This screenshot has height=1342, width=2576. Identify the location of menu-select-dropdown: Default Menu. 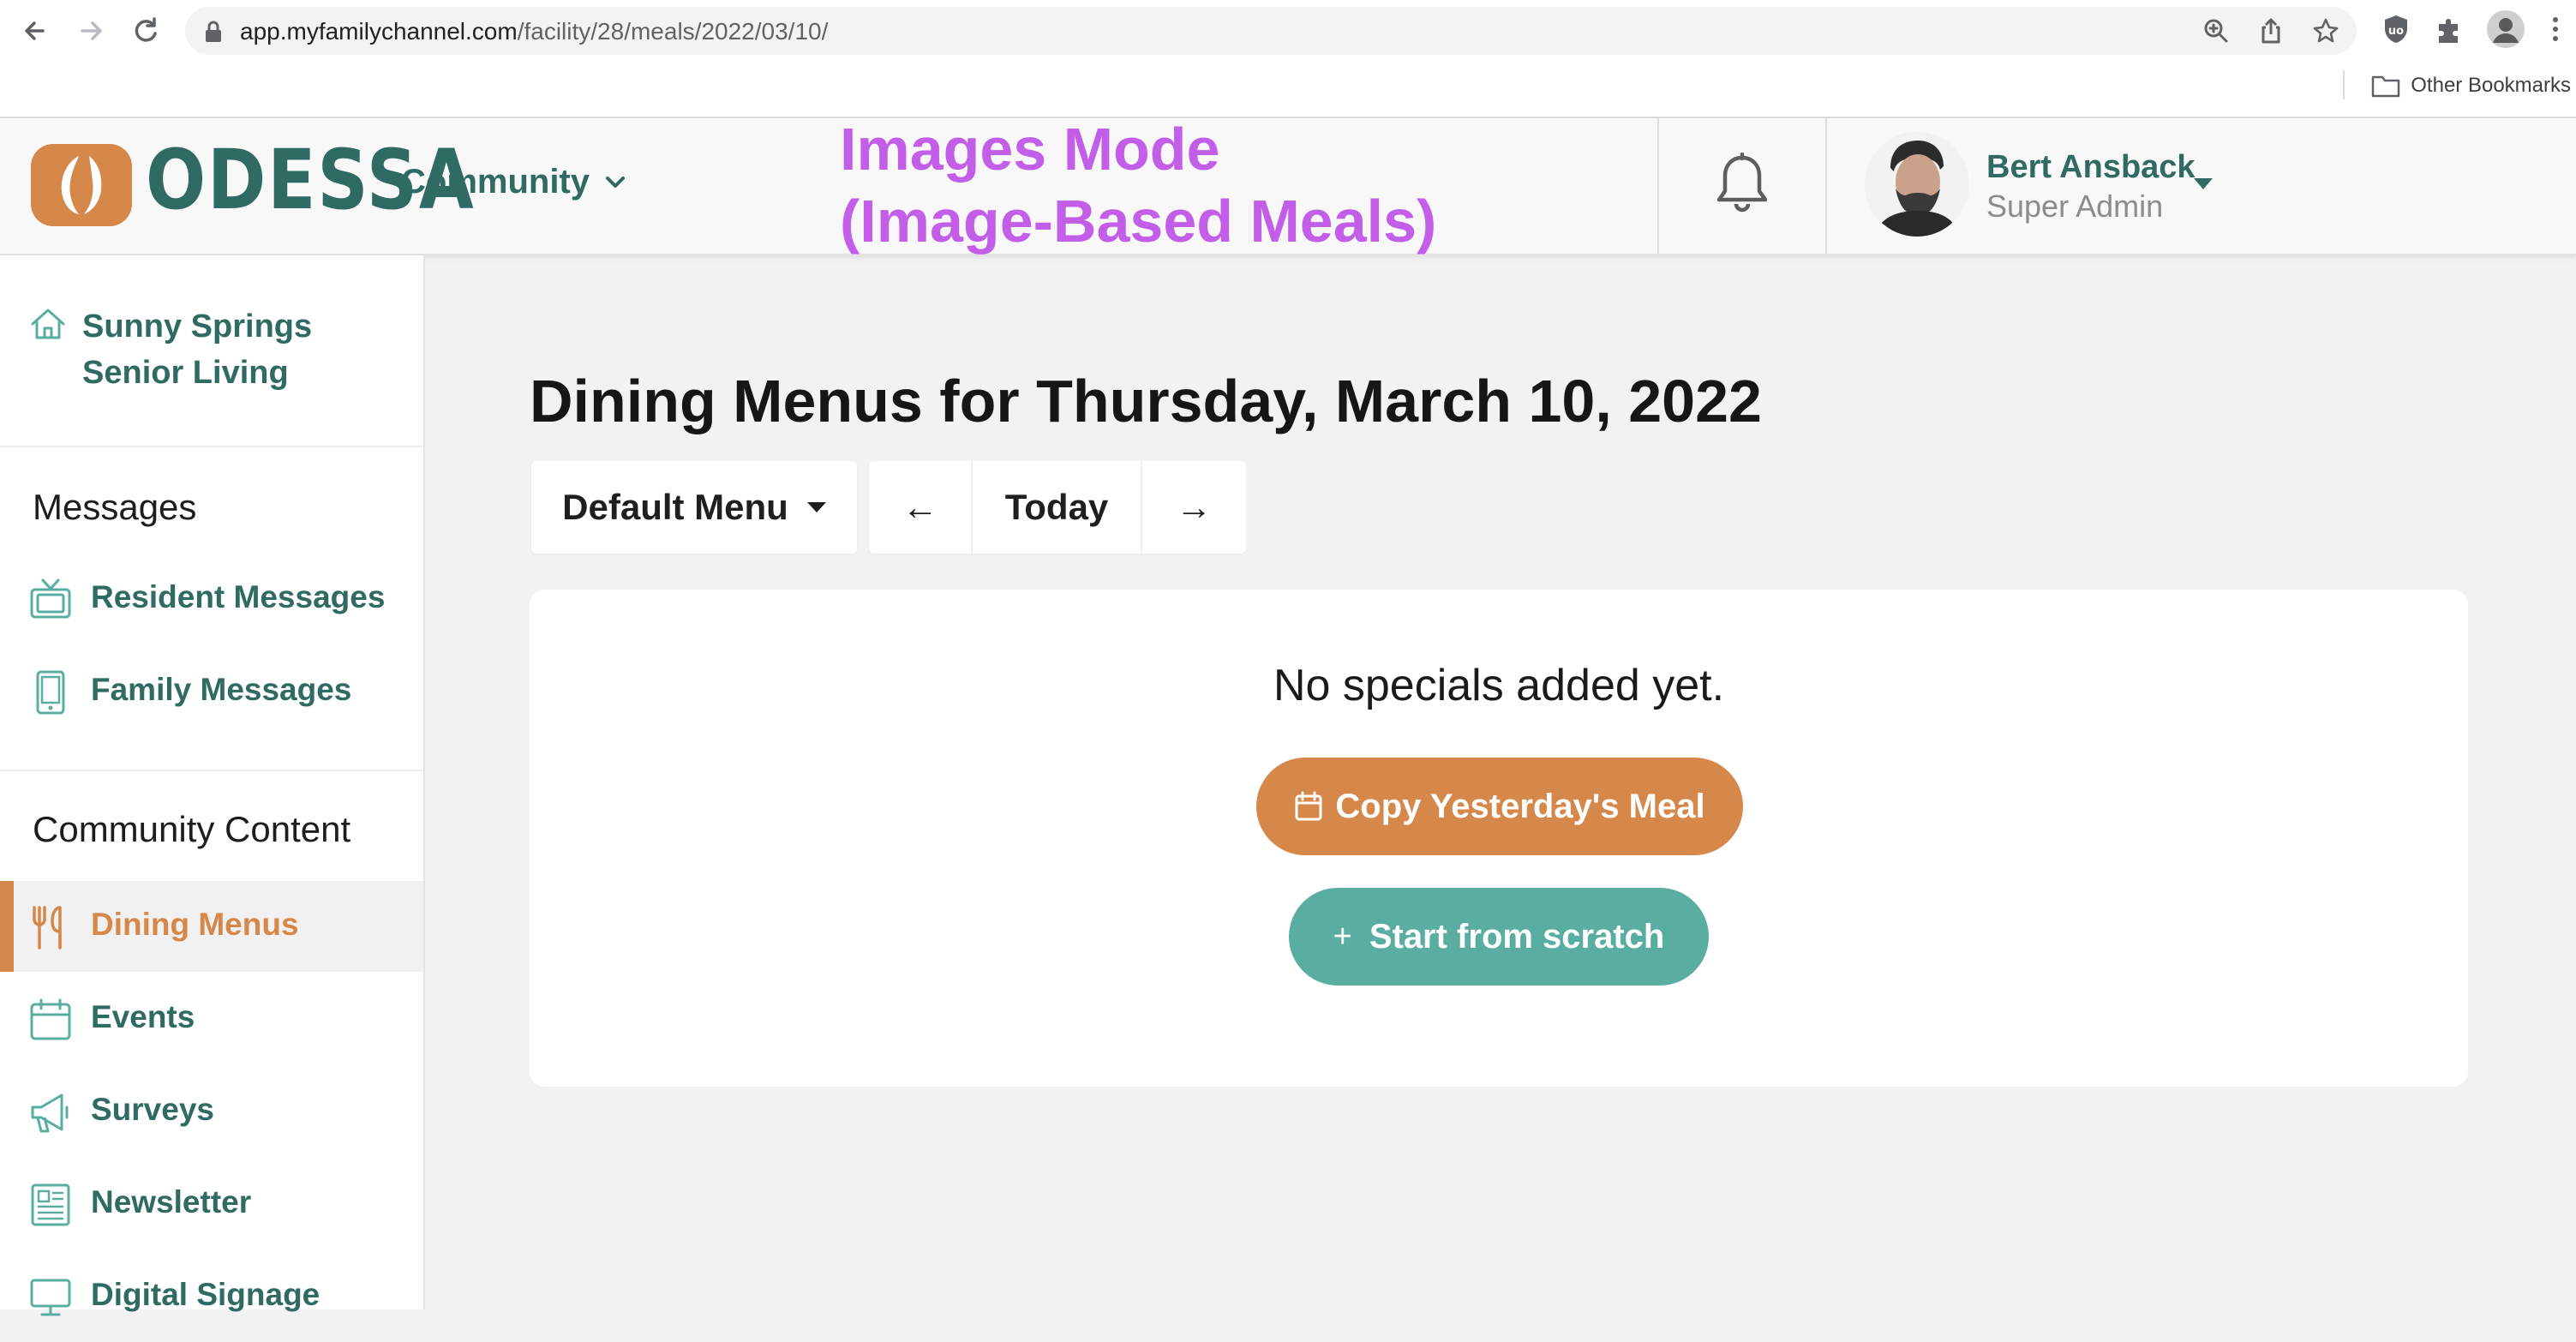
(694, 507).